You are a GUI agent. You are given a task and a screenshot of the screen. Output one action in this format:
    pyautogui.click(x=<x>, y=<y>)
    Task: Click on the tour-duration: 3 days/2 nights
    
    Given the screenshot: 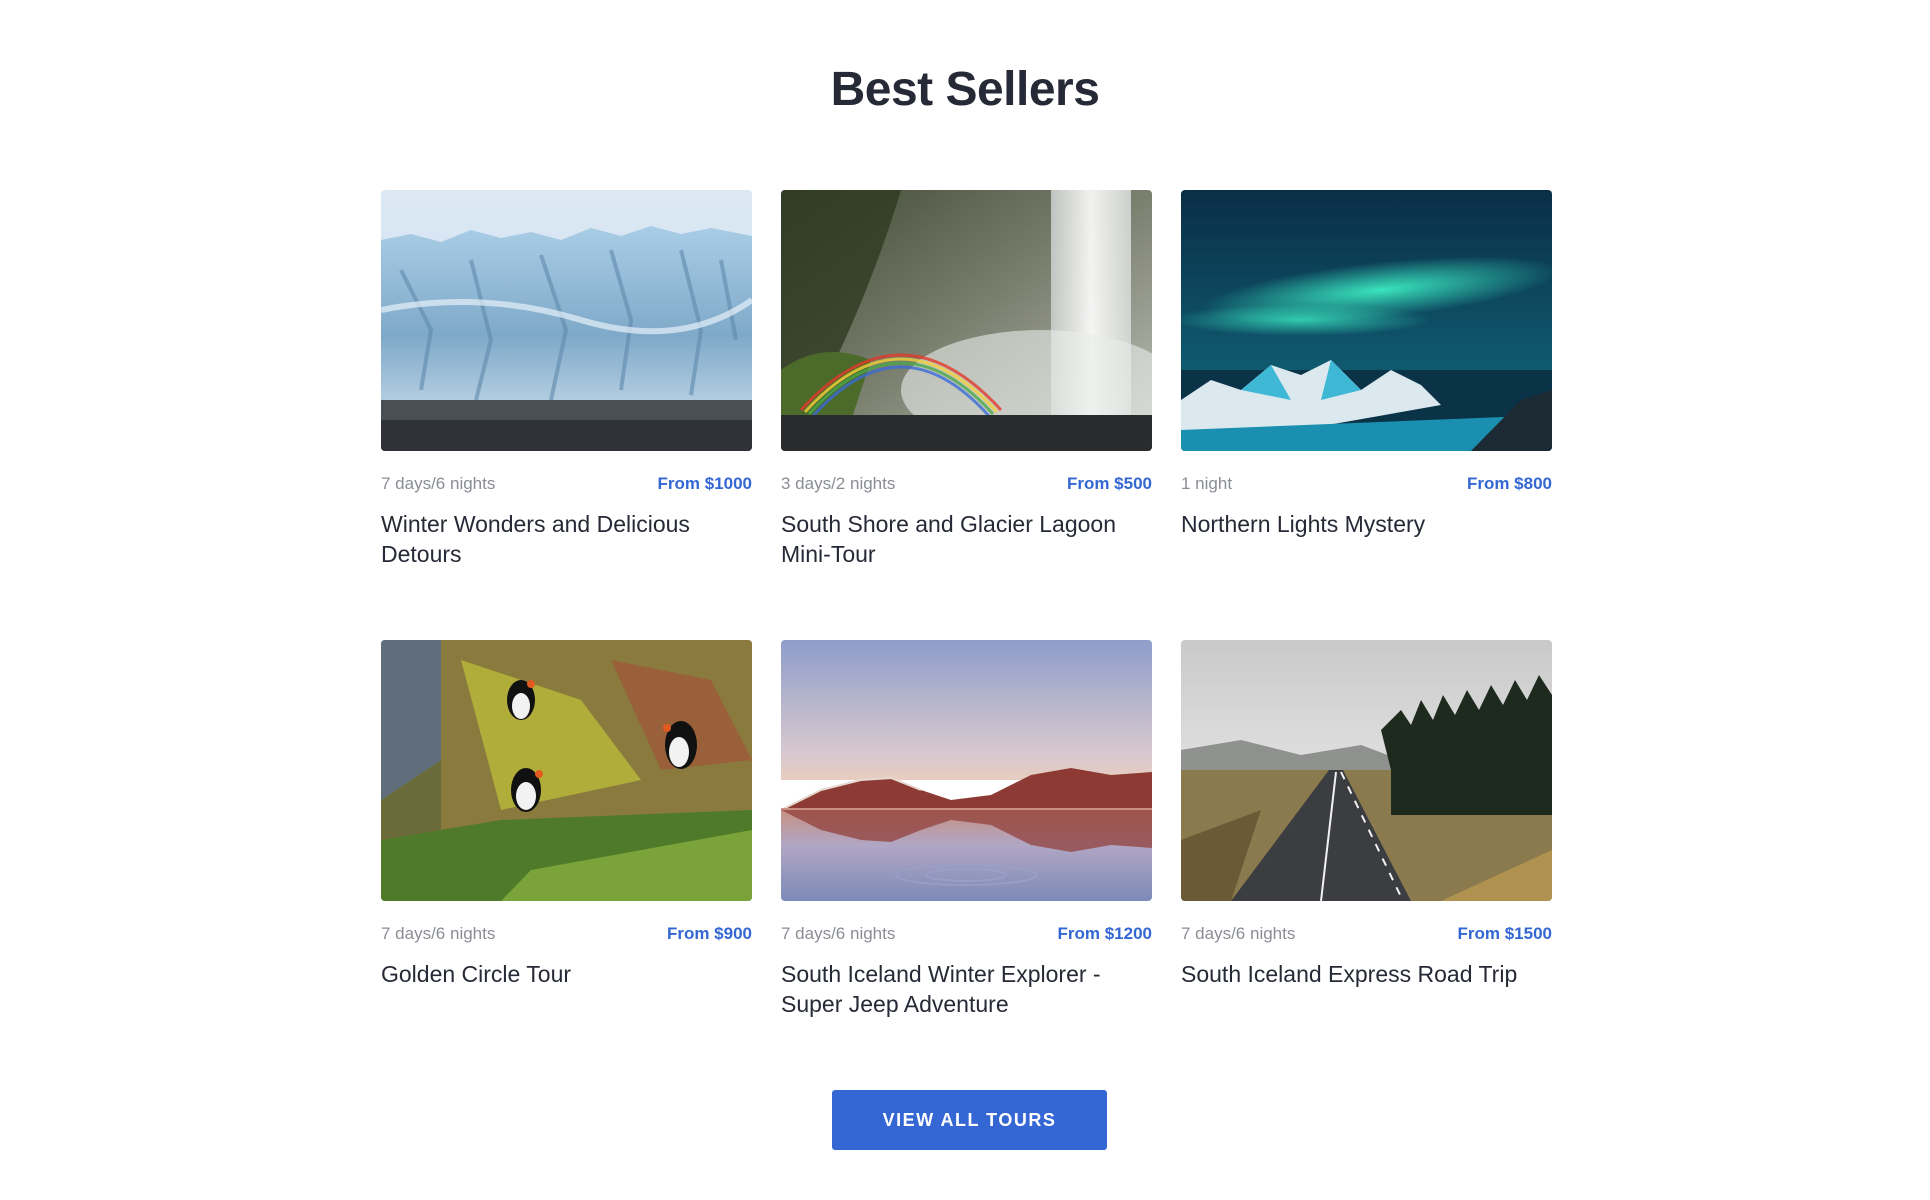 What is the action you would take?
    pyautogui.click(x=838, y=483)
    